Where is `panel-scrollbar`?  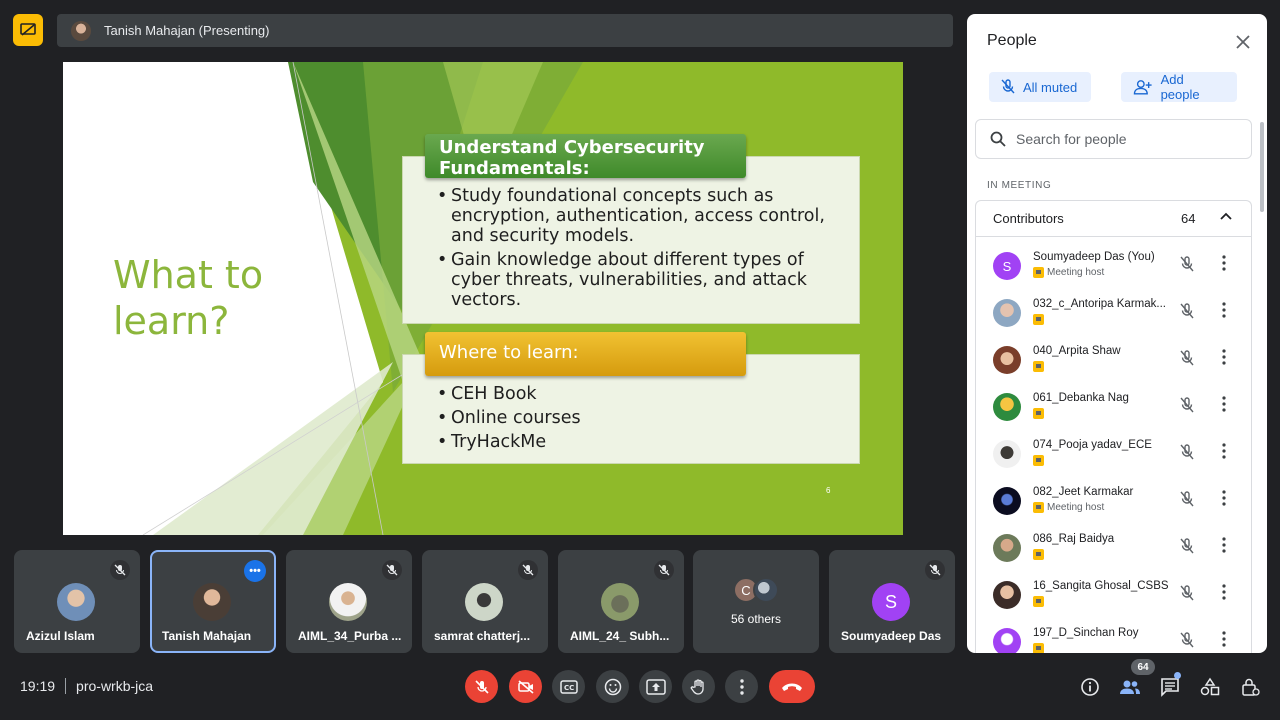
panel-scrollbar is located at coordinates (1262, 167).